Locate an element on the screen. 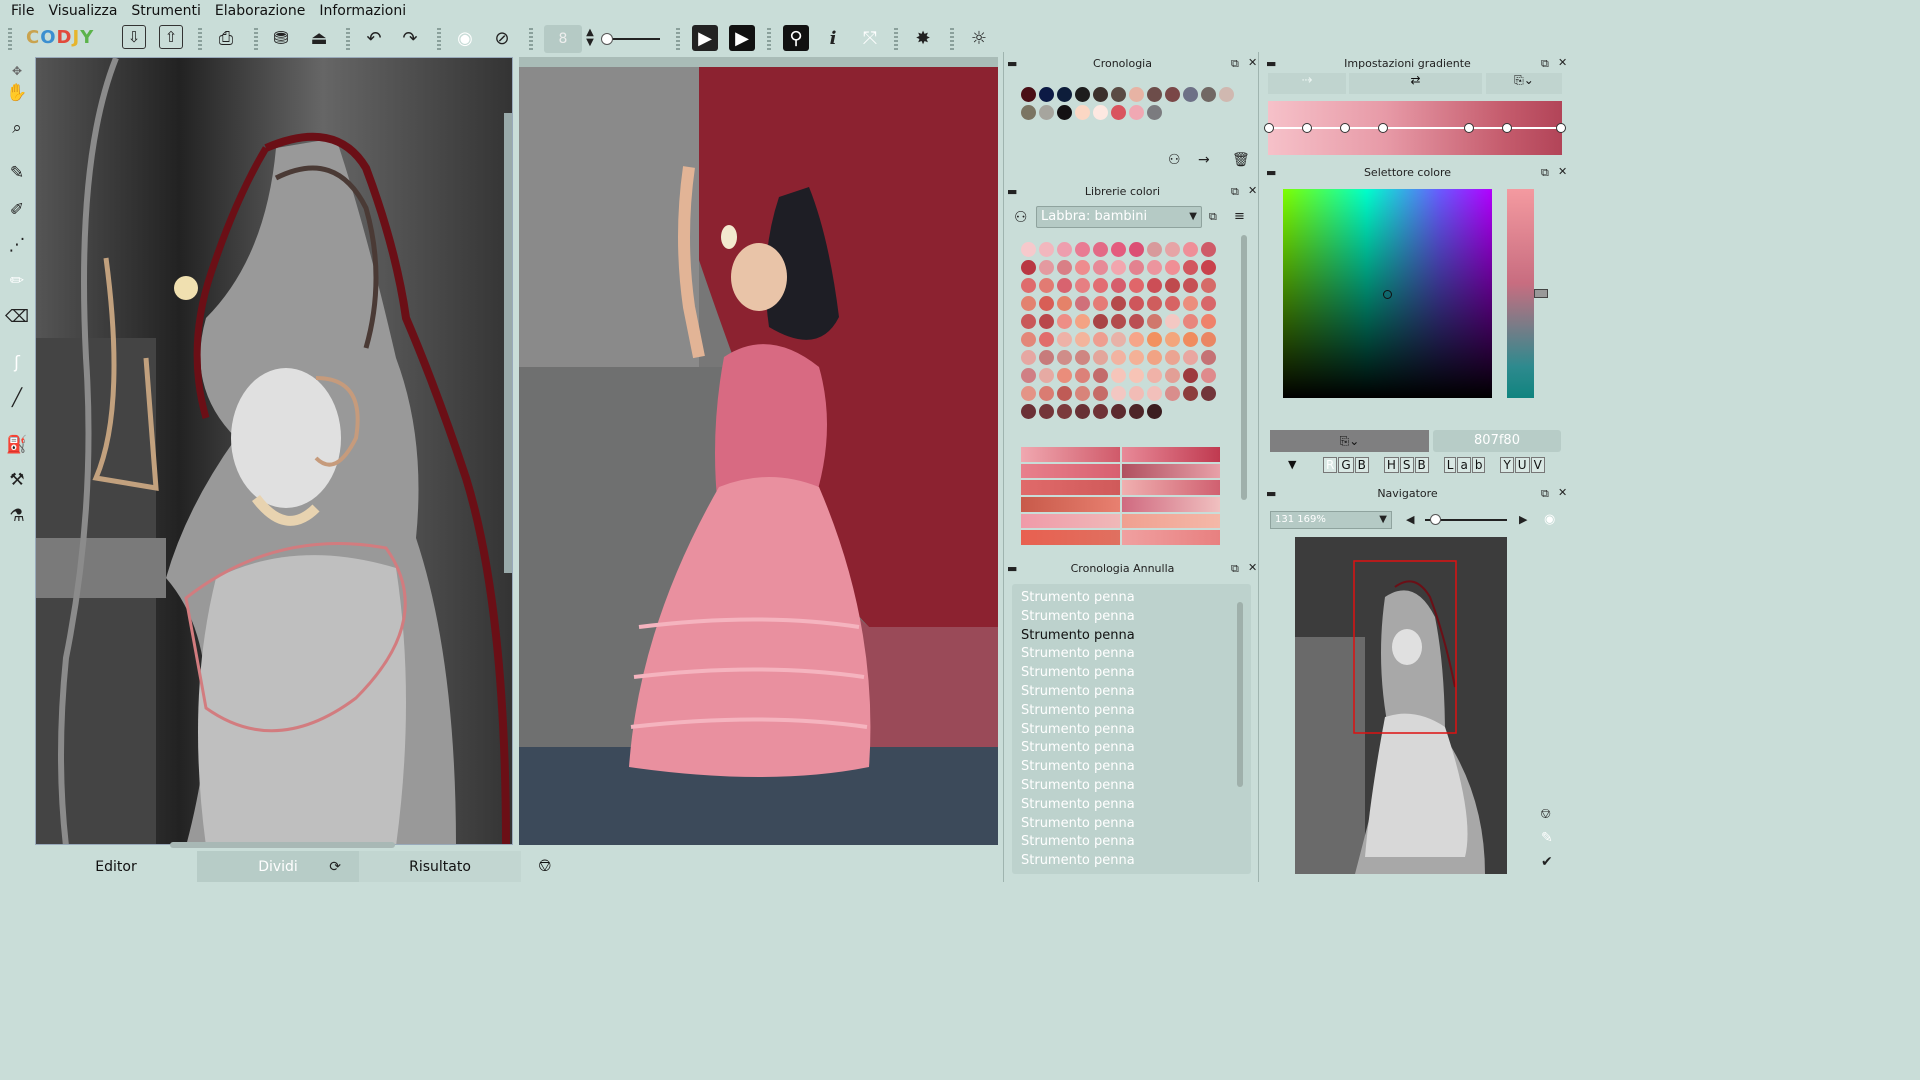 This screenshot has height=1080, width=1920. mode-lab: Lab is located at coordinates (1465, 465).